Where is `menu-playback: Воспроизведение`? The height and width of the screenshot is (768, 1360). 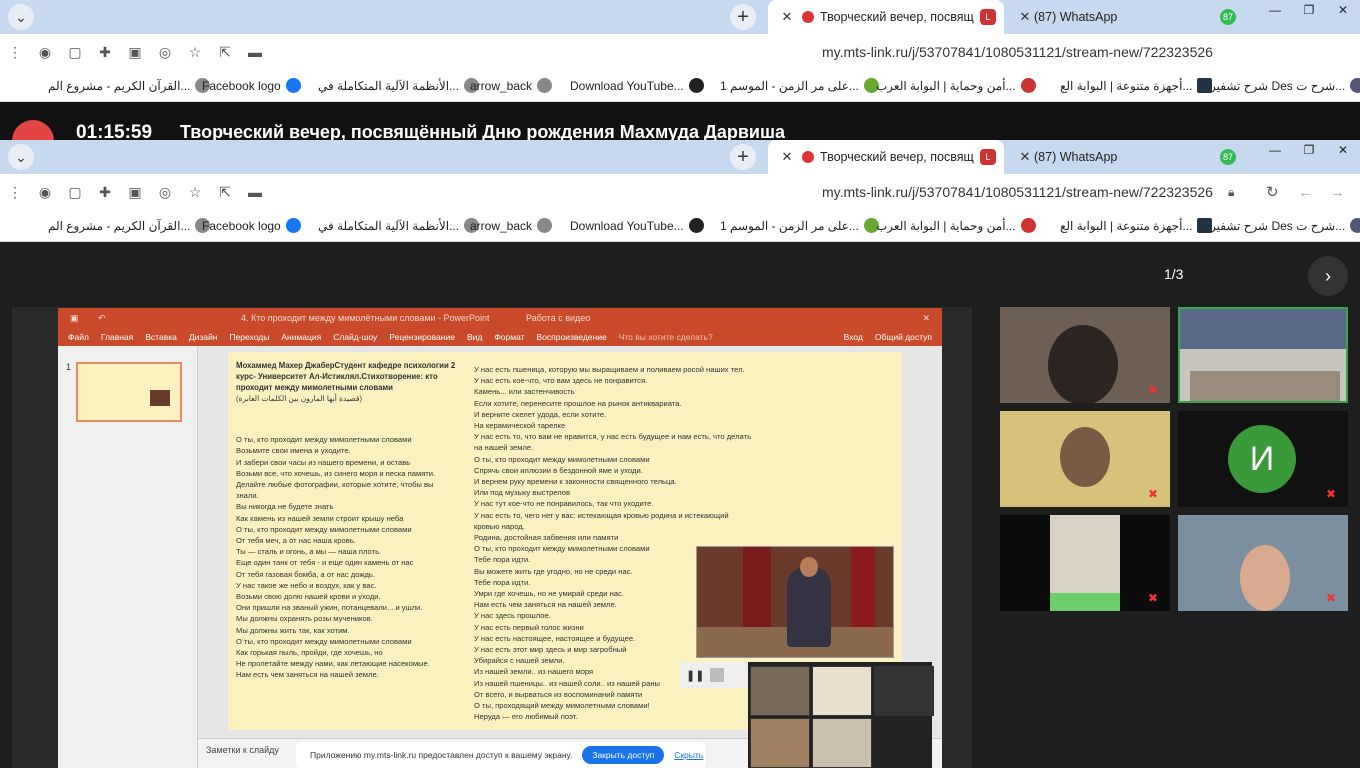
menu-playback: Воспроизведение is located at coordinates (572, 337).